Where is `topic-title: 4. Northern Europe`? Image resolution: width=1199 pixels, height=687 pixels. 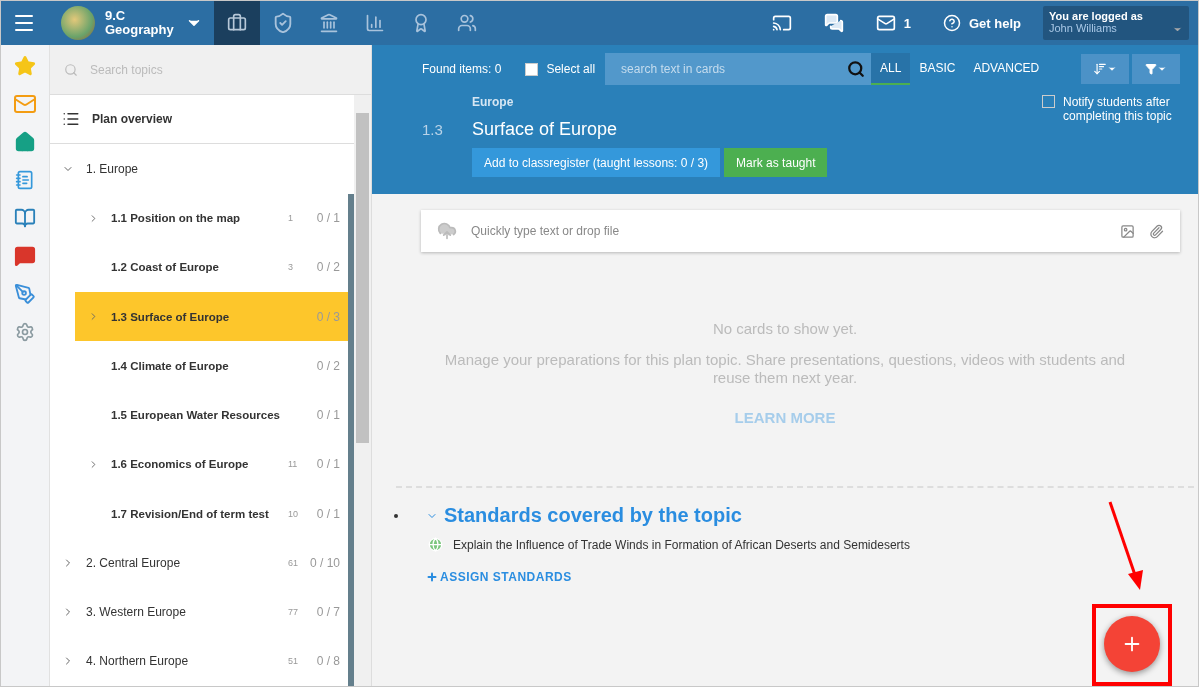
topic-title: 4. Northern Europe is located at coordinates (138, 661).